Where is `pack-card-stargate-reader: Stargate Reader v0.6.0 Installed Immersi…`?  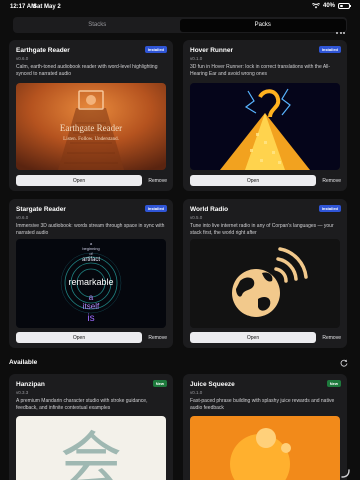 pack-card-stargate-reader: Stargate Reader v0.6.0 Installed Immersi… is located at coordinates (91, 273).